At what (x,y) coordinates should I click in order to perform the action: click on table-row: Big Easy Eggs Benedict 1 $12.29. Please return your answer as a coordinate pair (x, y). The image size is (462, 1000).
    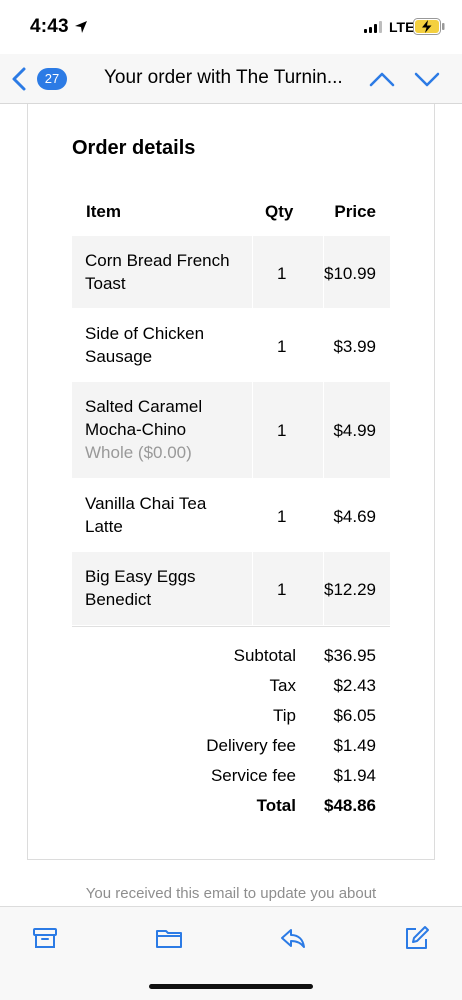
    Looking at the image, I should click on (231, 589).